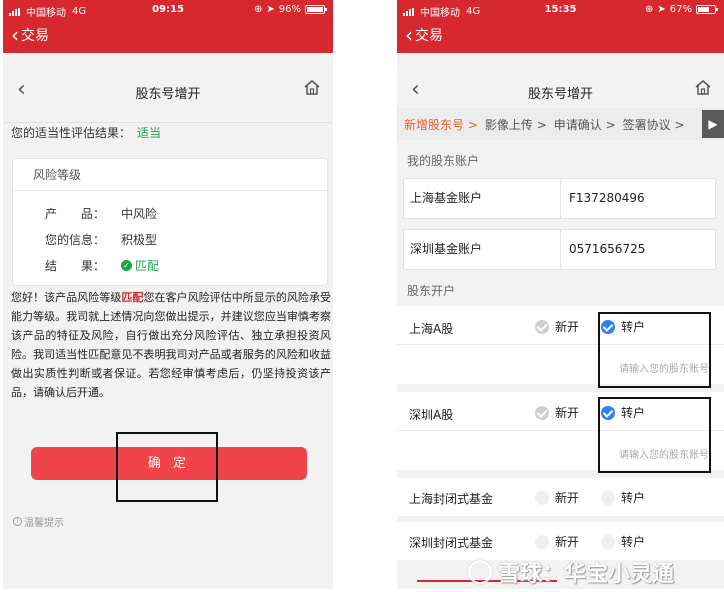 This screenshot has width=724, height=592. I want to click on step-tab-confirm: 申请确认 >, so click(581, 124).